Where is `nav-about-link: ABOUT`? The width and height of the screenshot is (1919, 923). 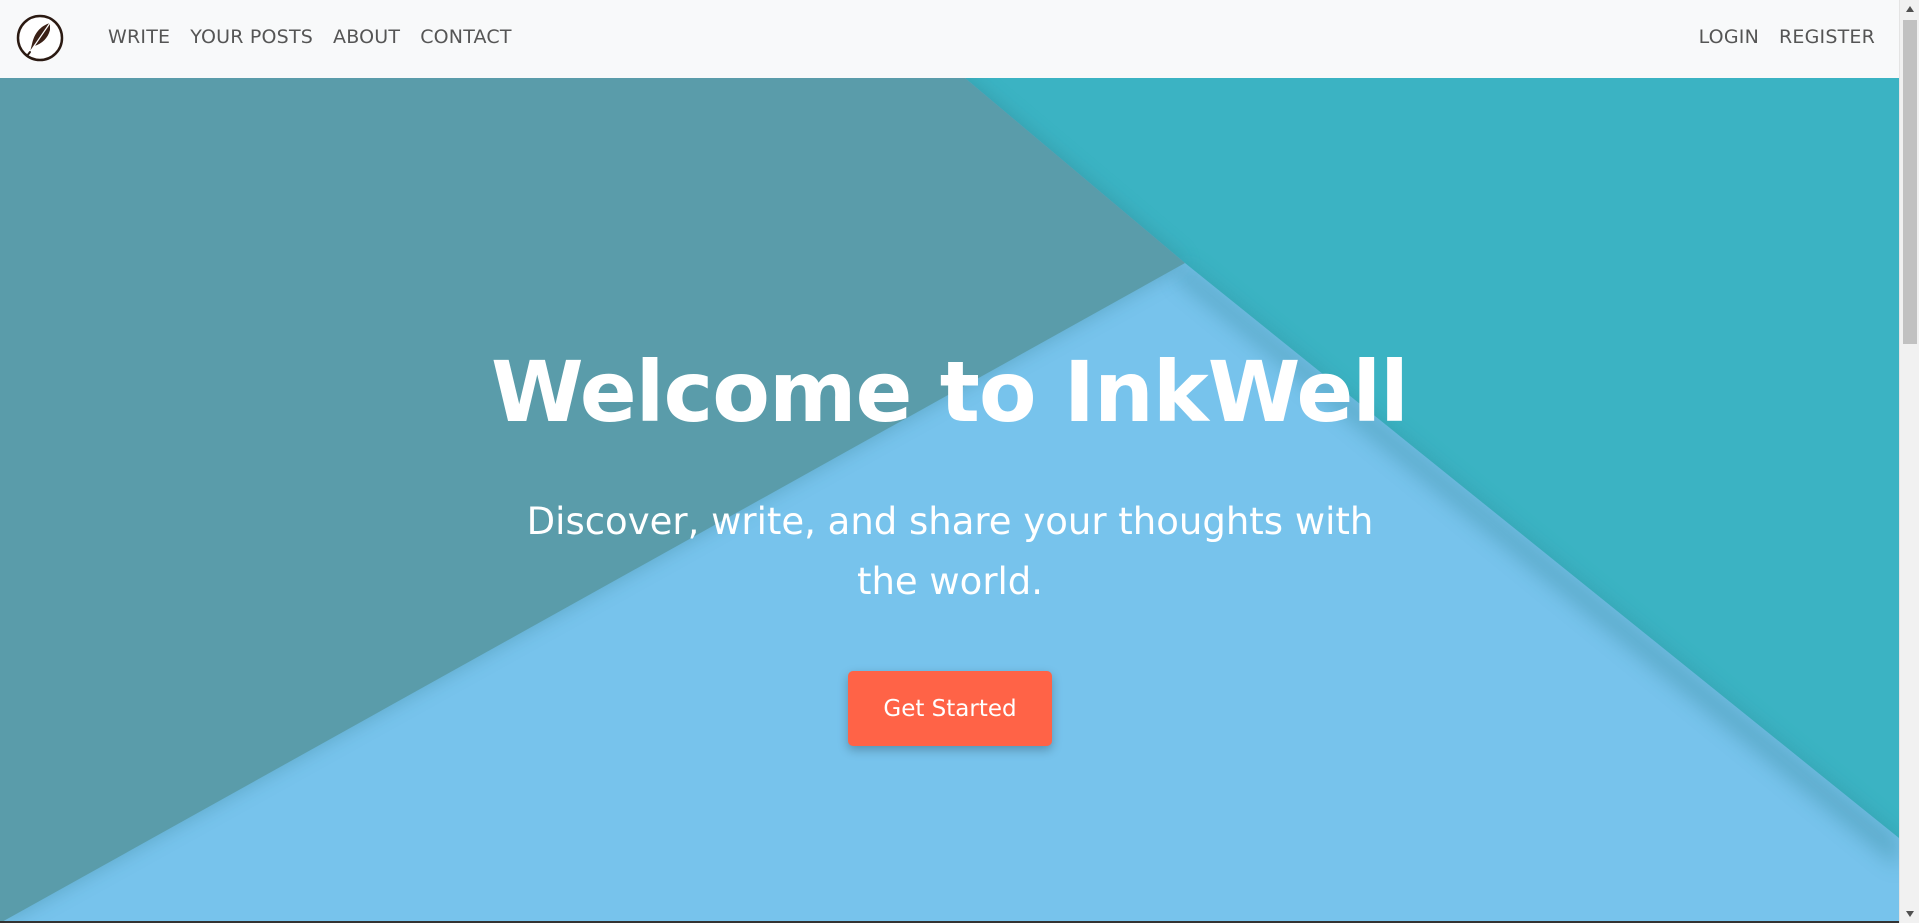
nav-about-link: ABOUT is located at coordinates (366, 37).